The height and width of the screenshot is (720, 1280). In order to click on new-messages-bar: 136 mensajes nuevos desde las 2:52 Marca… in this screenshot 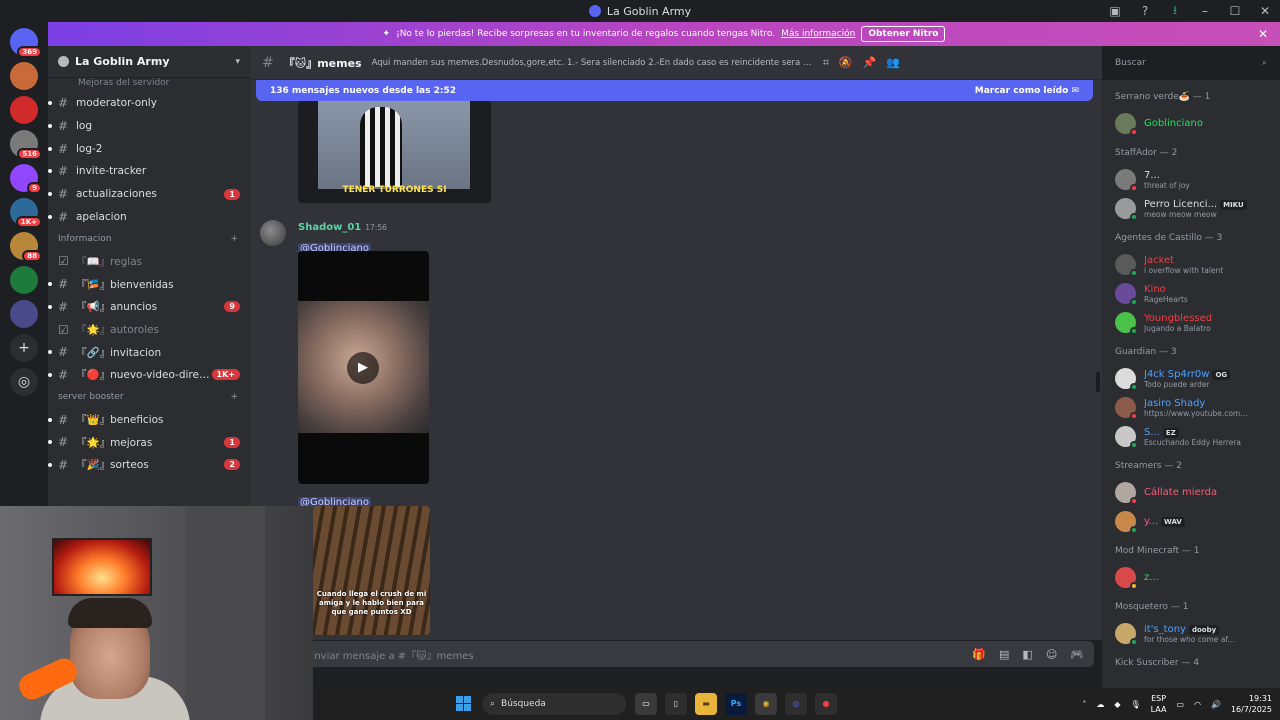, I will do `click(674, 90)`.